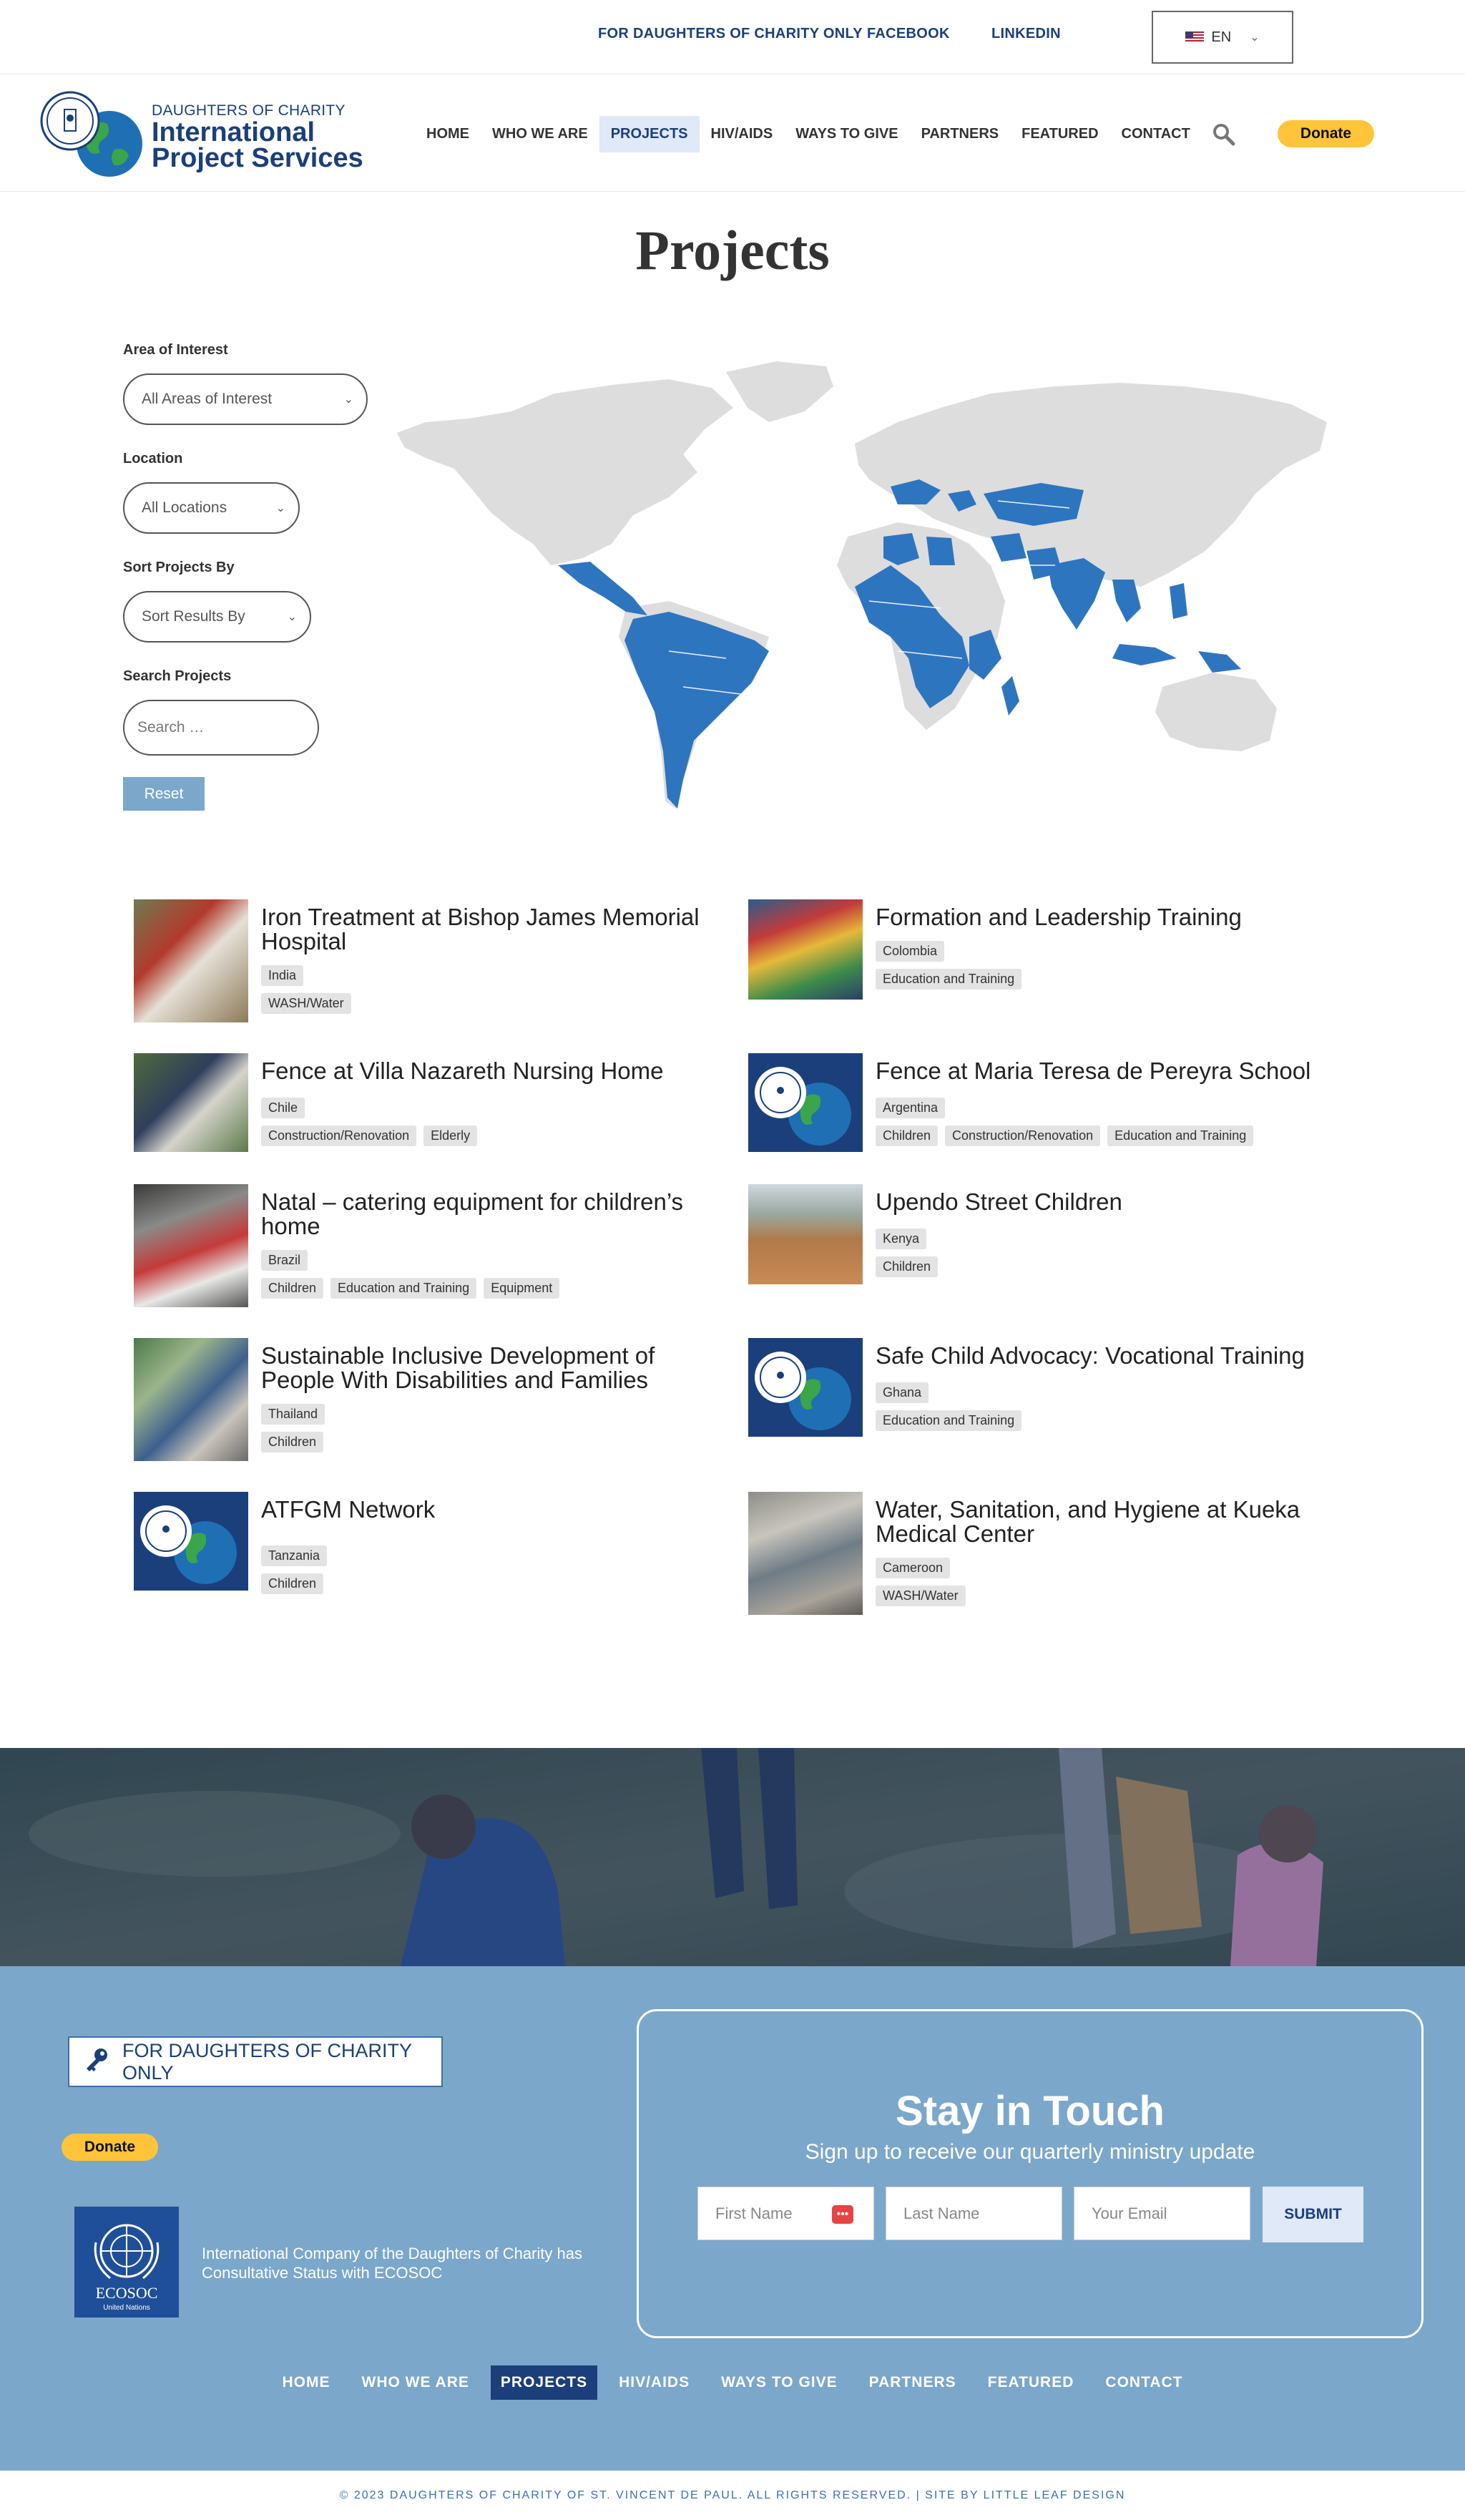  What do you see at coordinates (1156, 134) in the screenshot?
I see `nav-contact: CONTACT` at bounding box center [1156, 134].